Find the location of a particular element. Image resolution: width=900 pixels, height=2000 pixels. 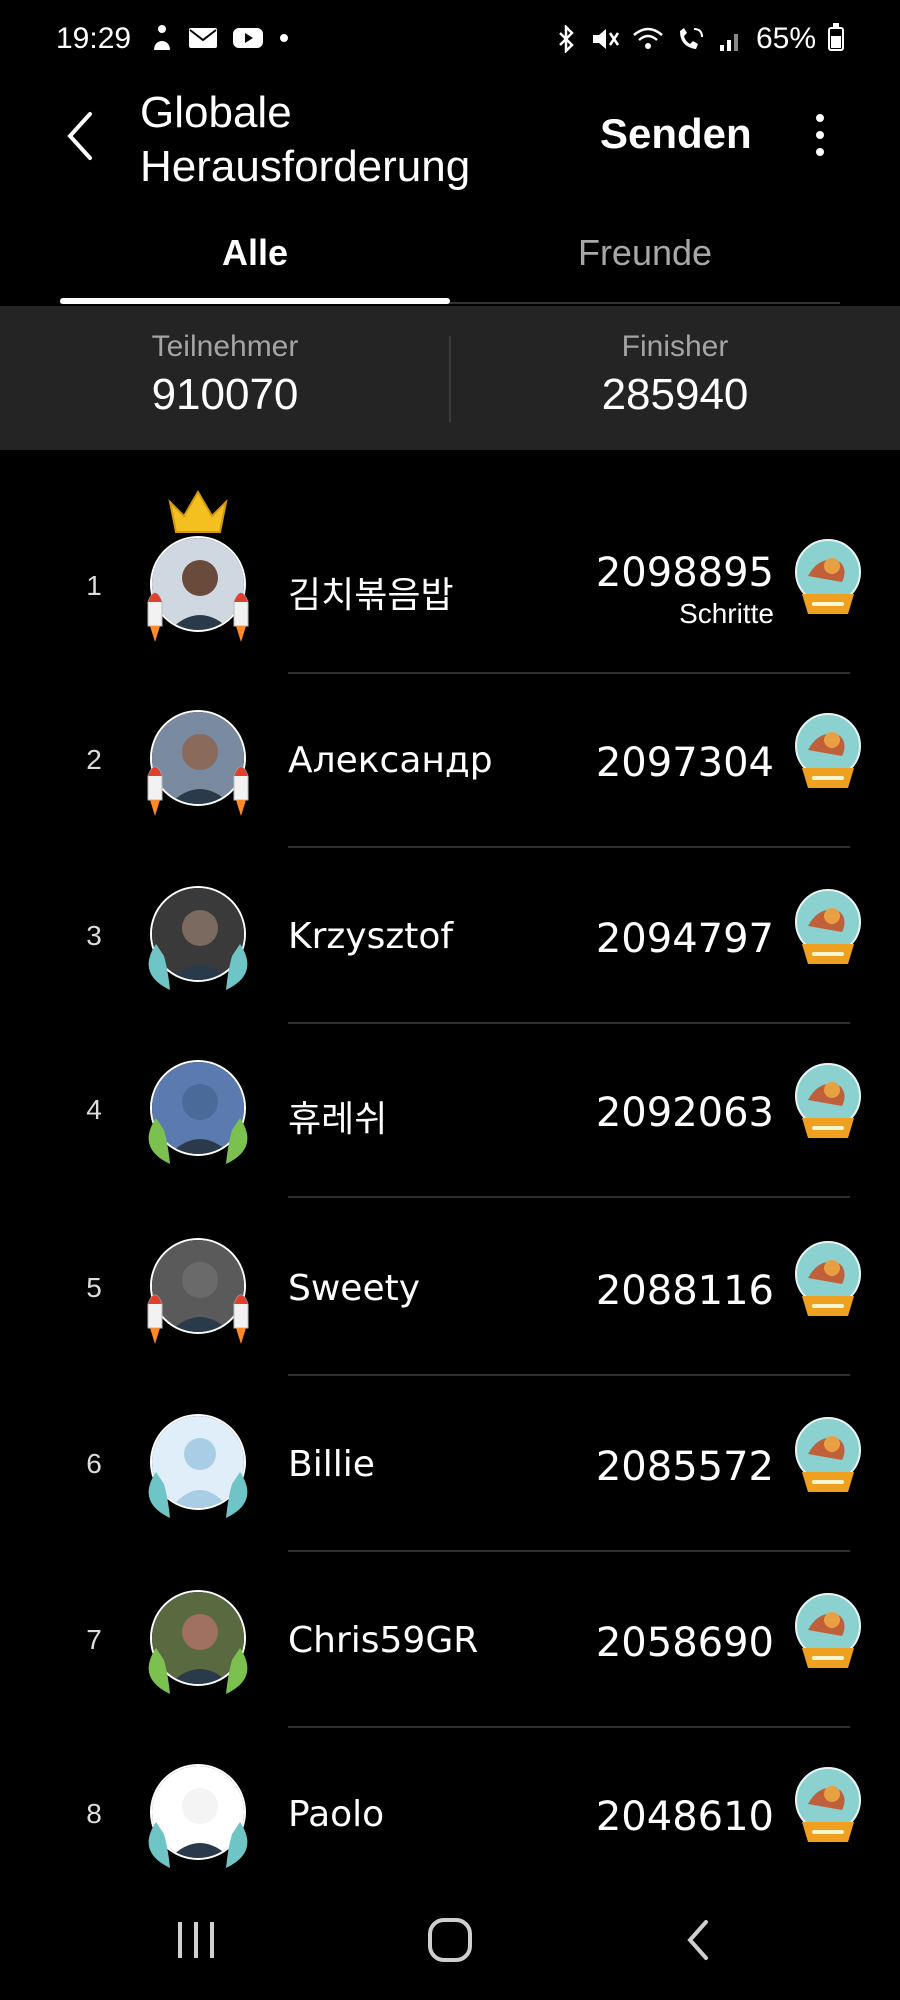

participant-name: Paolo is located at coordinates (336, 1814).